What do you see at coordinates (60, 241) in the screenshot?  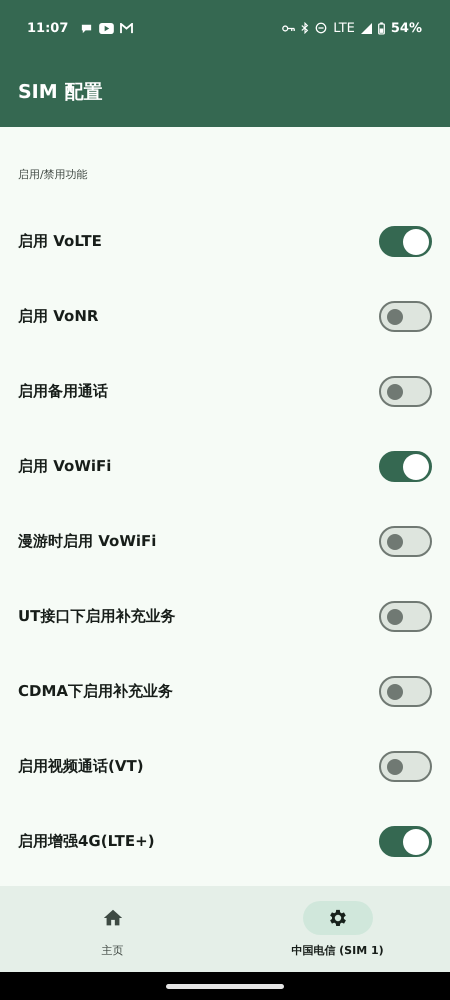 I see `setting-label: 启用 VoLTE` at bounding box center [60, 241].